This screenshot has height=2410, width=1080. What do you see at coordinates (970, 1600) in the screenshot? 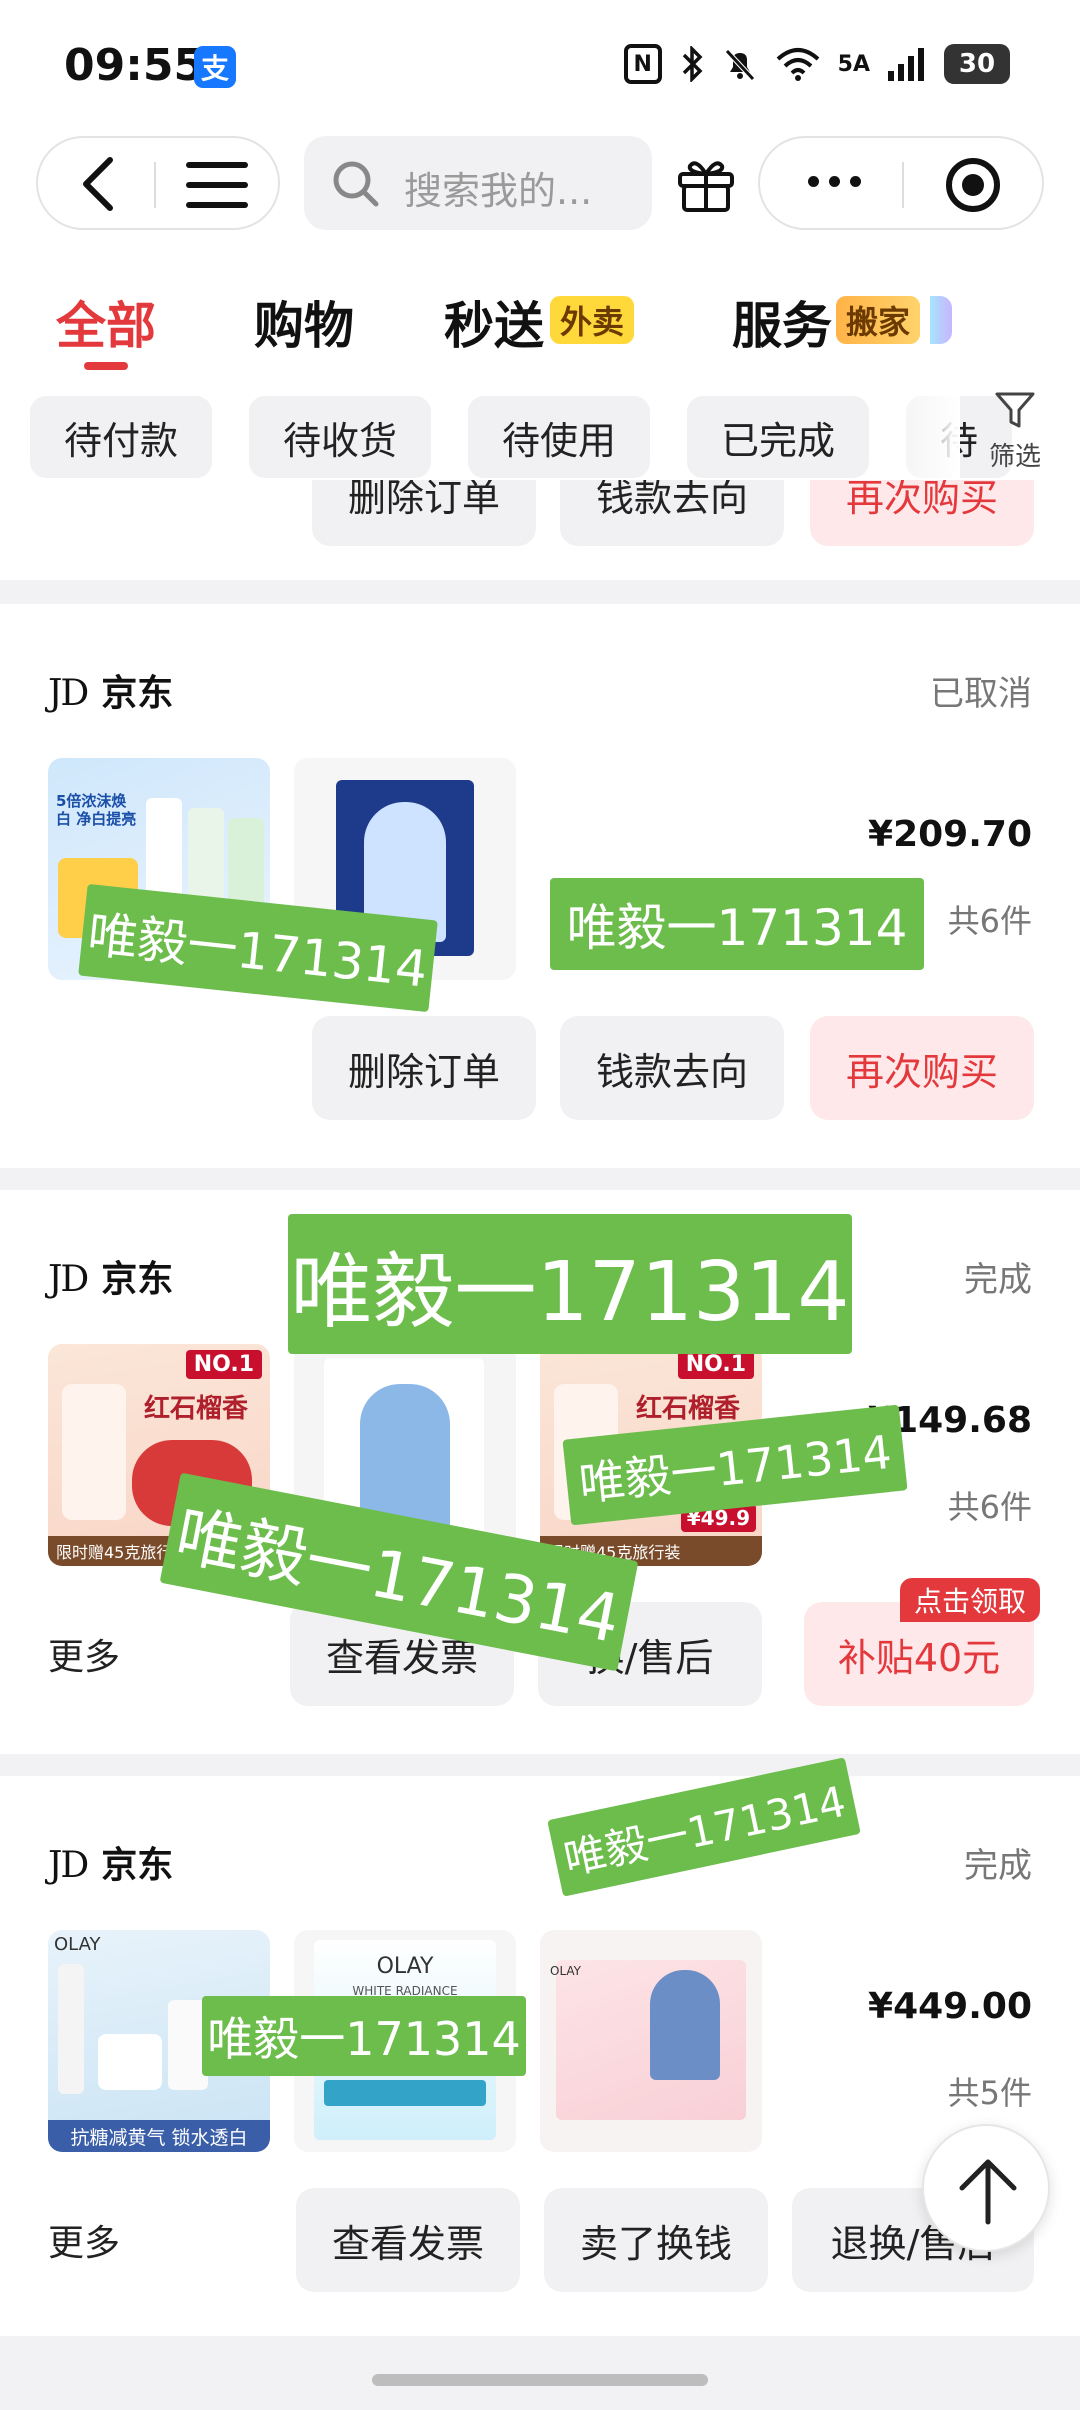
I see `claim-tag: 点击领取` at bounding box center [970, 1600].